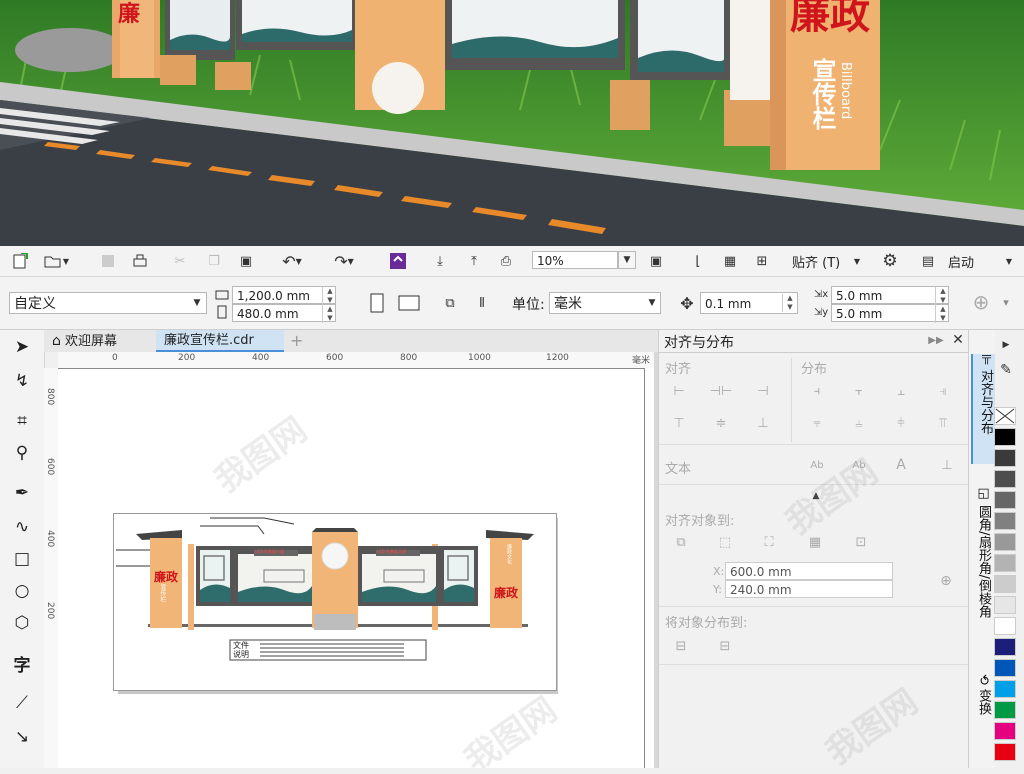 Image resolution: width=1024 pixels, height=774 pixels. What do you see at coordinates (246, 261) in the screenshot?
I see `paste-icon: ▣` at bounding box center [246, 261].